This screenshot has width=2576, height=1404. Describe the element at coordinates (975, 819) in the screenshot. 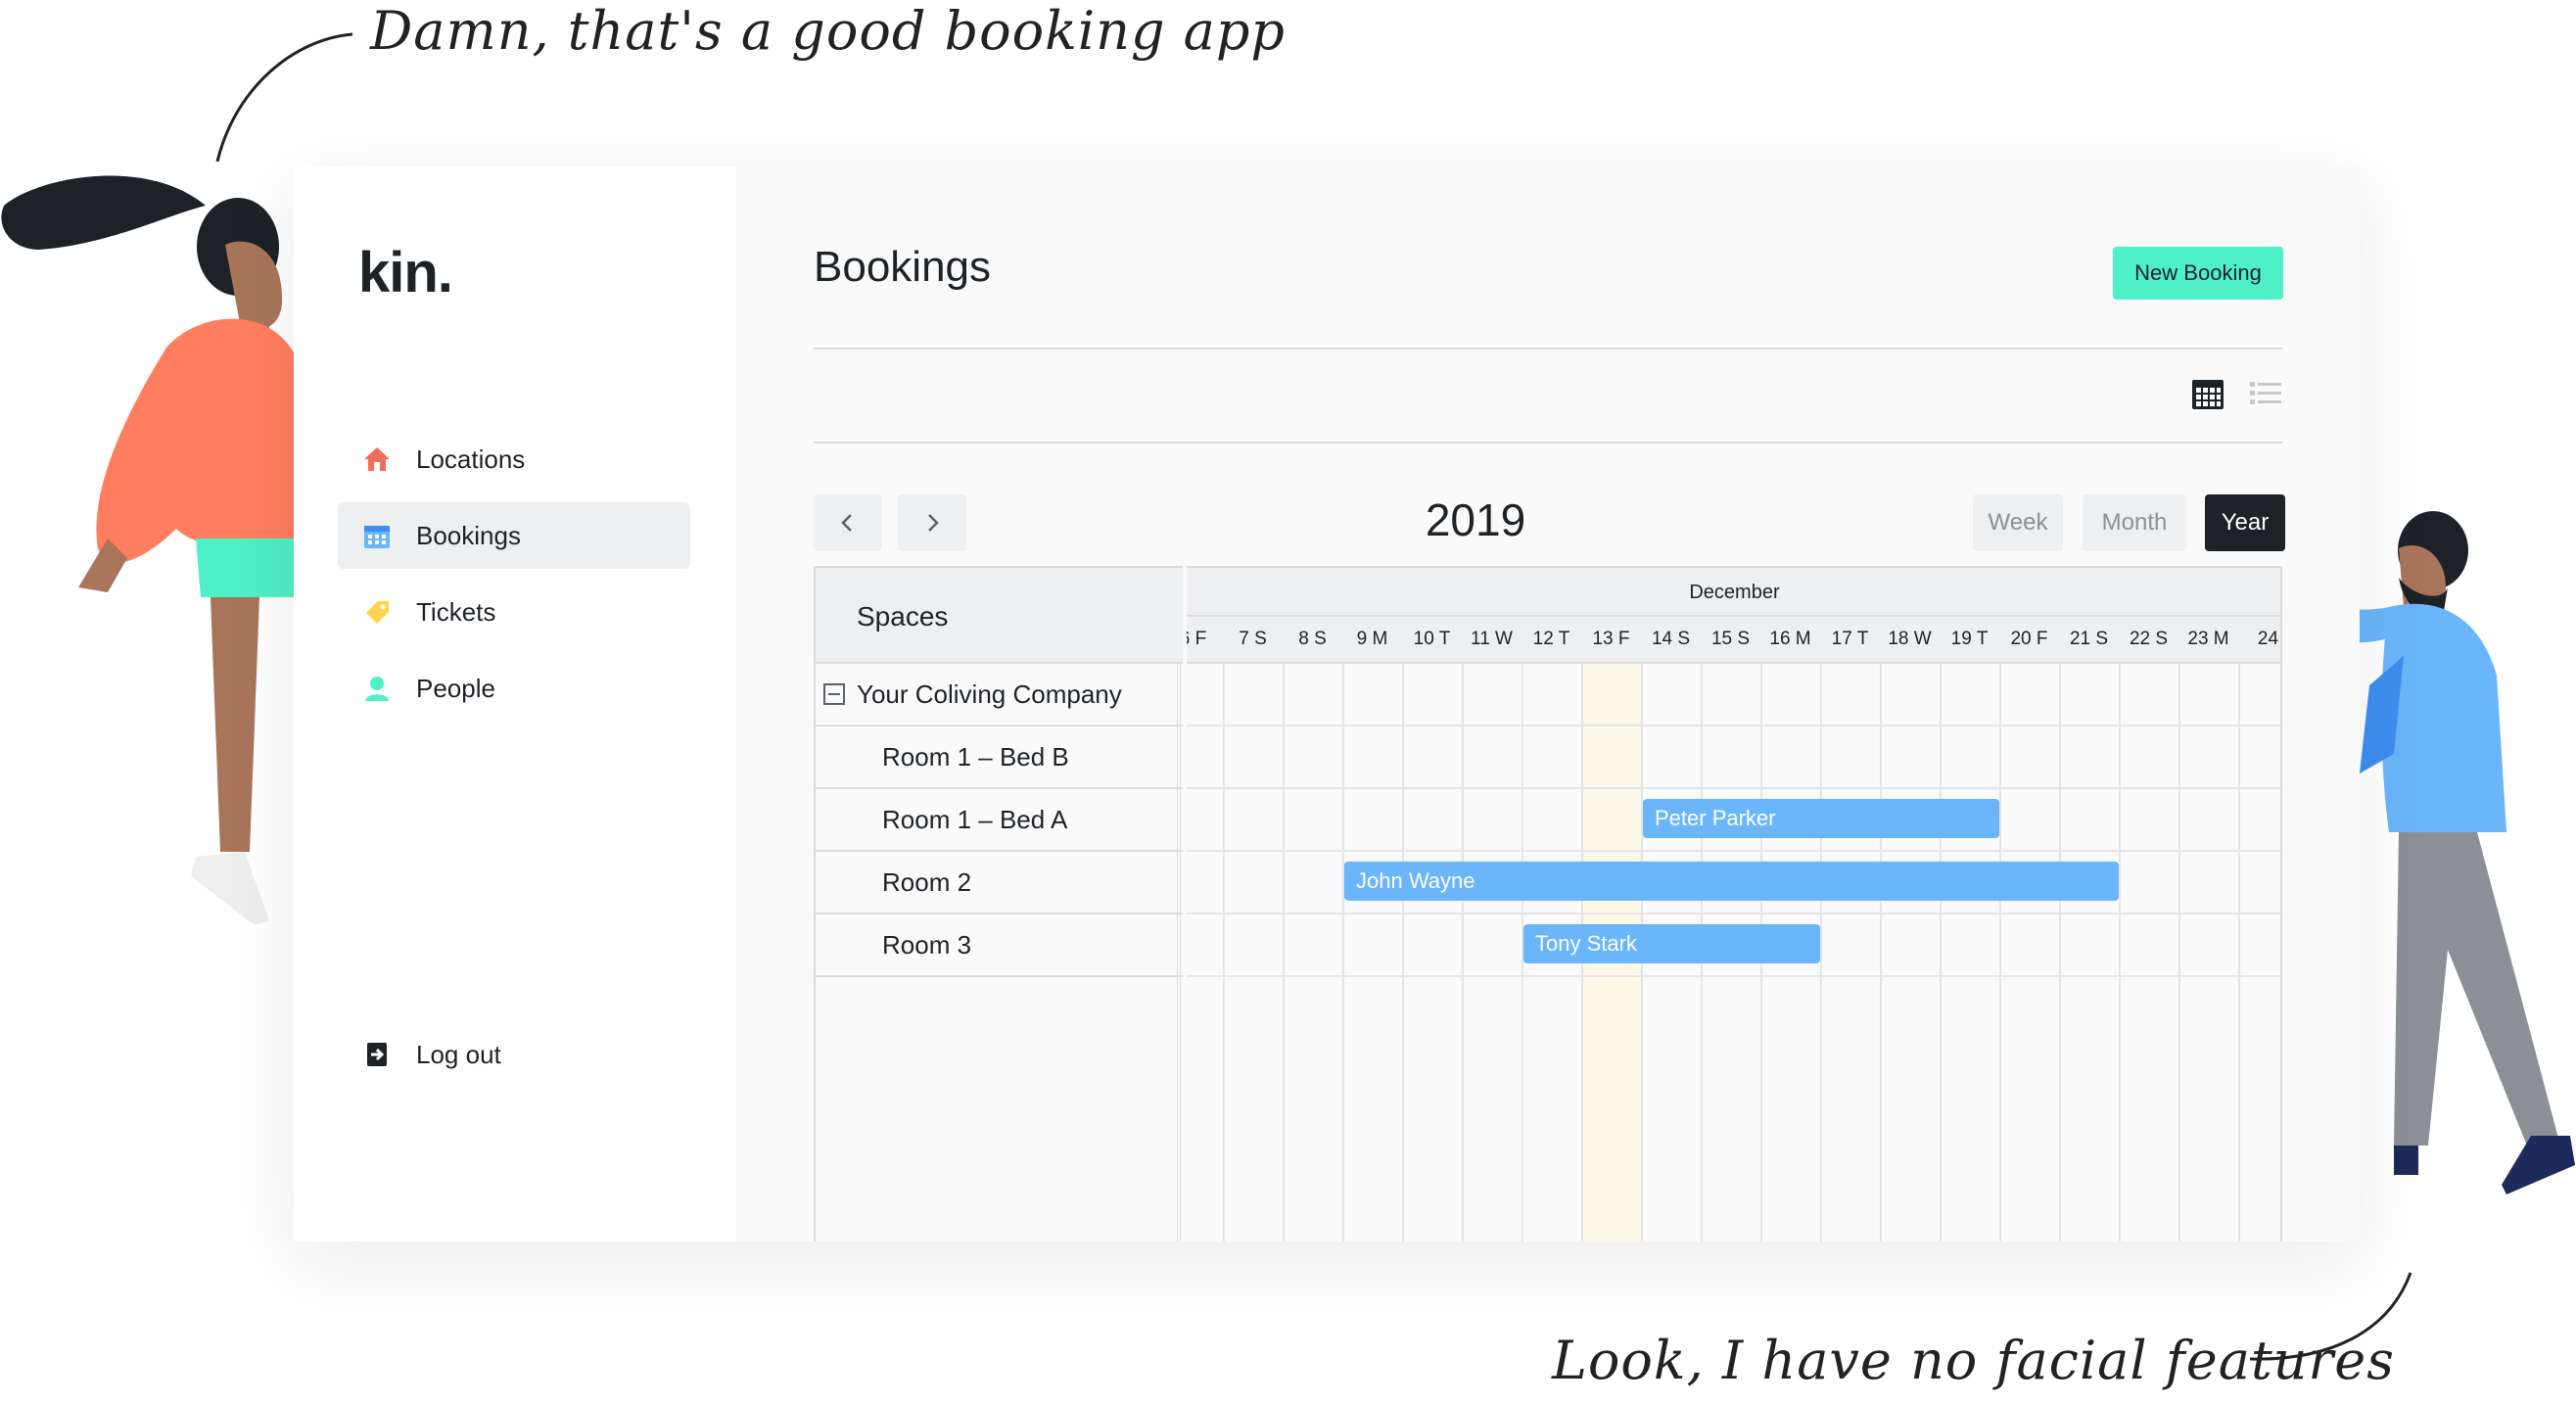

I see `space-label: Room 1 – Bed A` at that location.